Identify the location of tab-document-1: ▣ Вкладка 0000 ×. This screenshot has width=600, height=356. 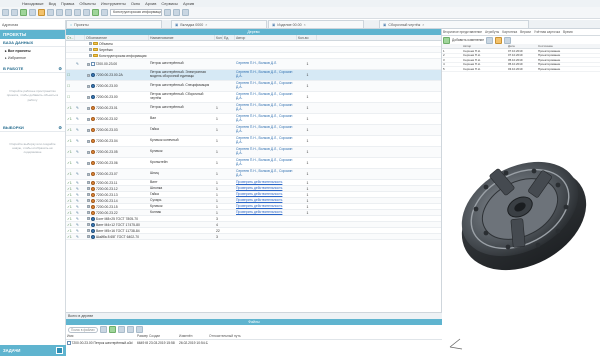
(219, 24).